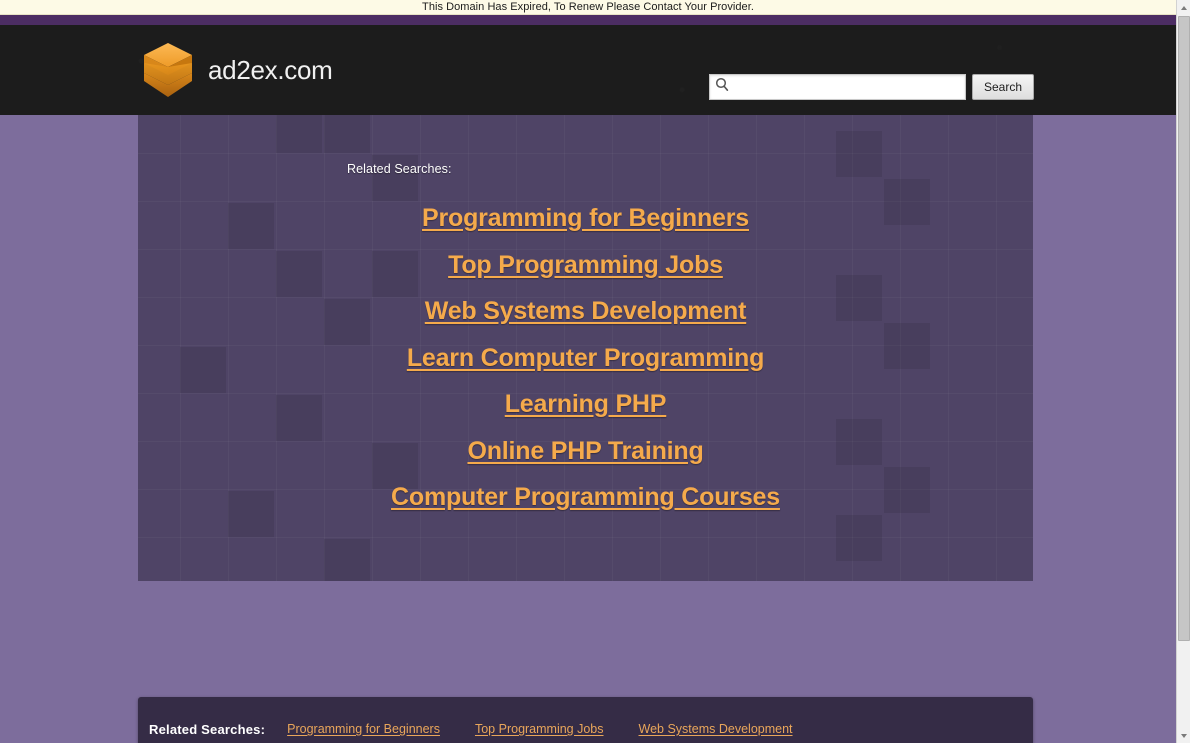  I want to click on search-box, so click(837, 87).